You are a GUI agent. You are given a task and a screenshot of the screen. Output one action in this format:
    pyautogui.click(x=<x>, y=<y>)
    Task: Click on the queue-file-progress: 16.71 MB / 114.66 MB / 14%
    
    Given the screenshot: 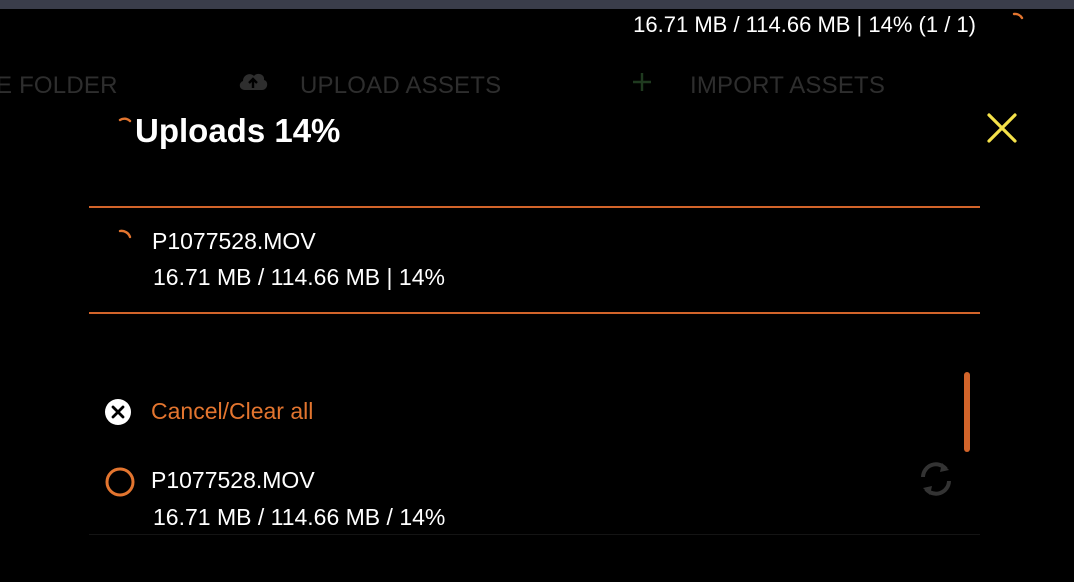 What is the action you would take?
    pyautogui.click(x=299, y=517)
    